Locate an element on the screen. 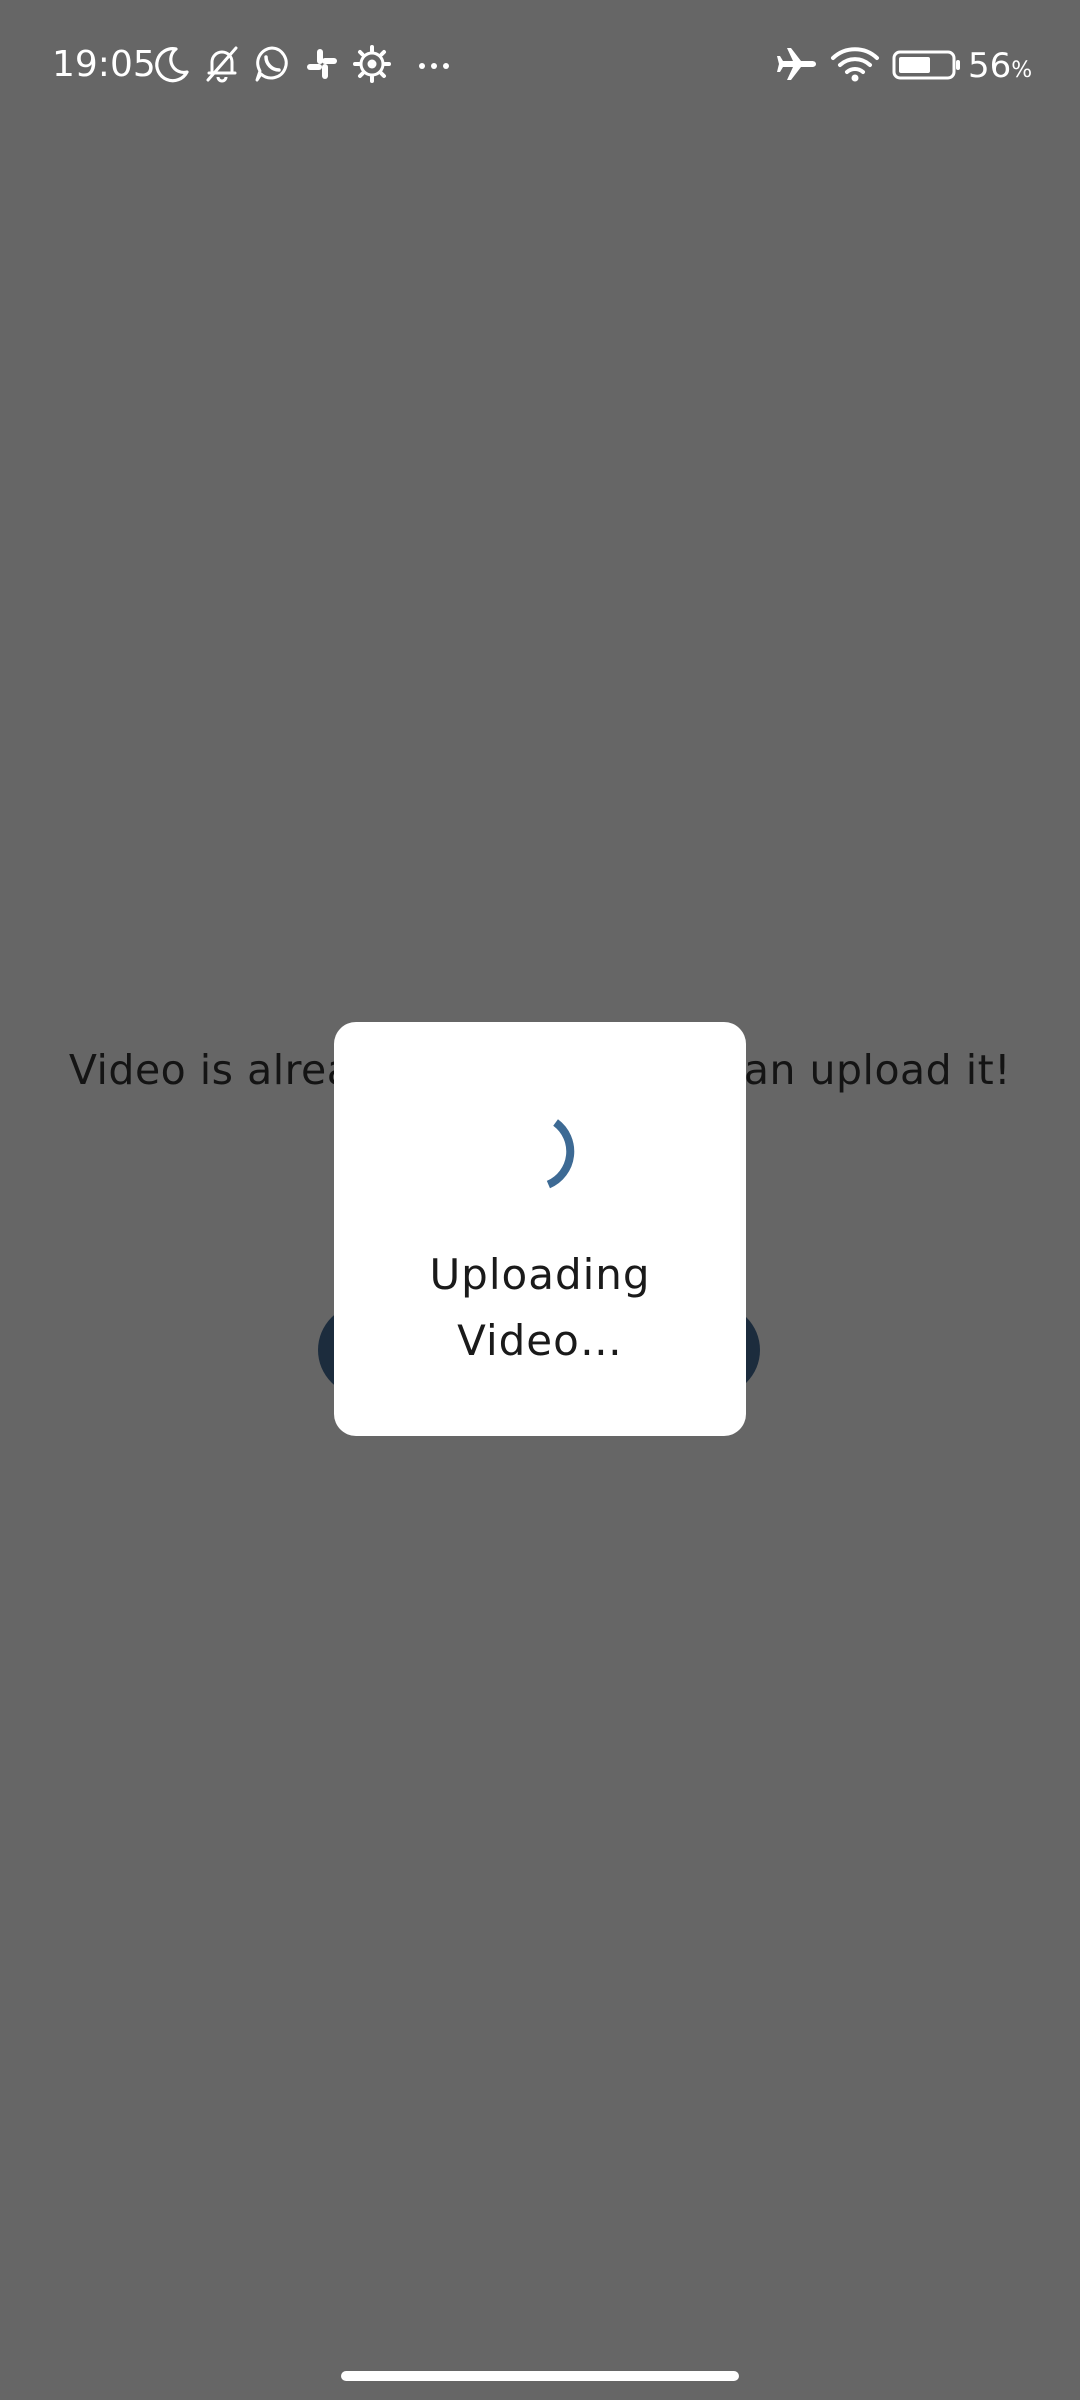 This screenshot has width=1080, height=2400. status-time: 19:05 is located at coordinates (104, 64).